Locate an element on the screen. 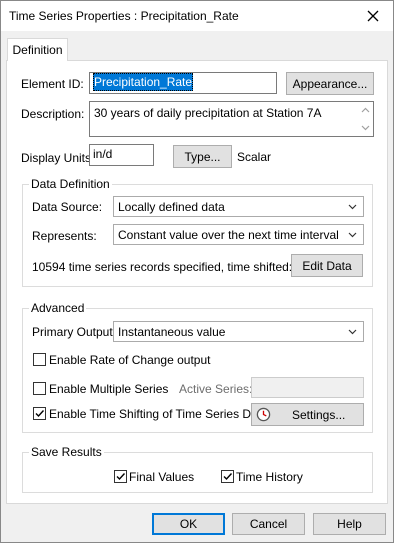  help-button-label: Help is located at coordinates (349, 524).